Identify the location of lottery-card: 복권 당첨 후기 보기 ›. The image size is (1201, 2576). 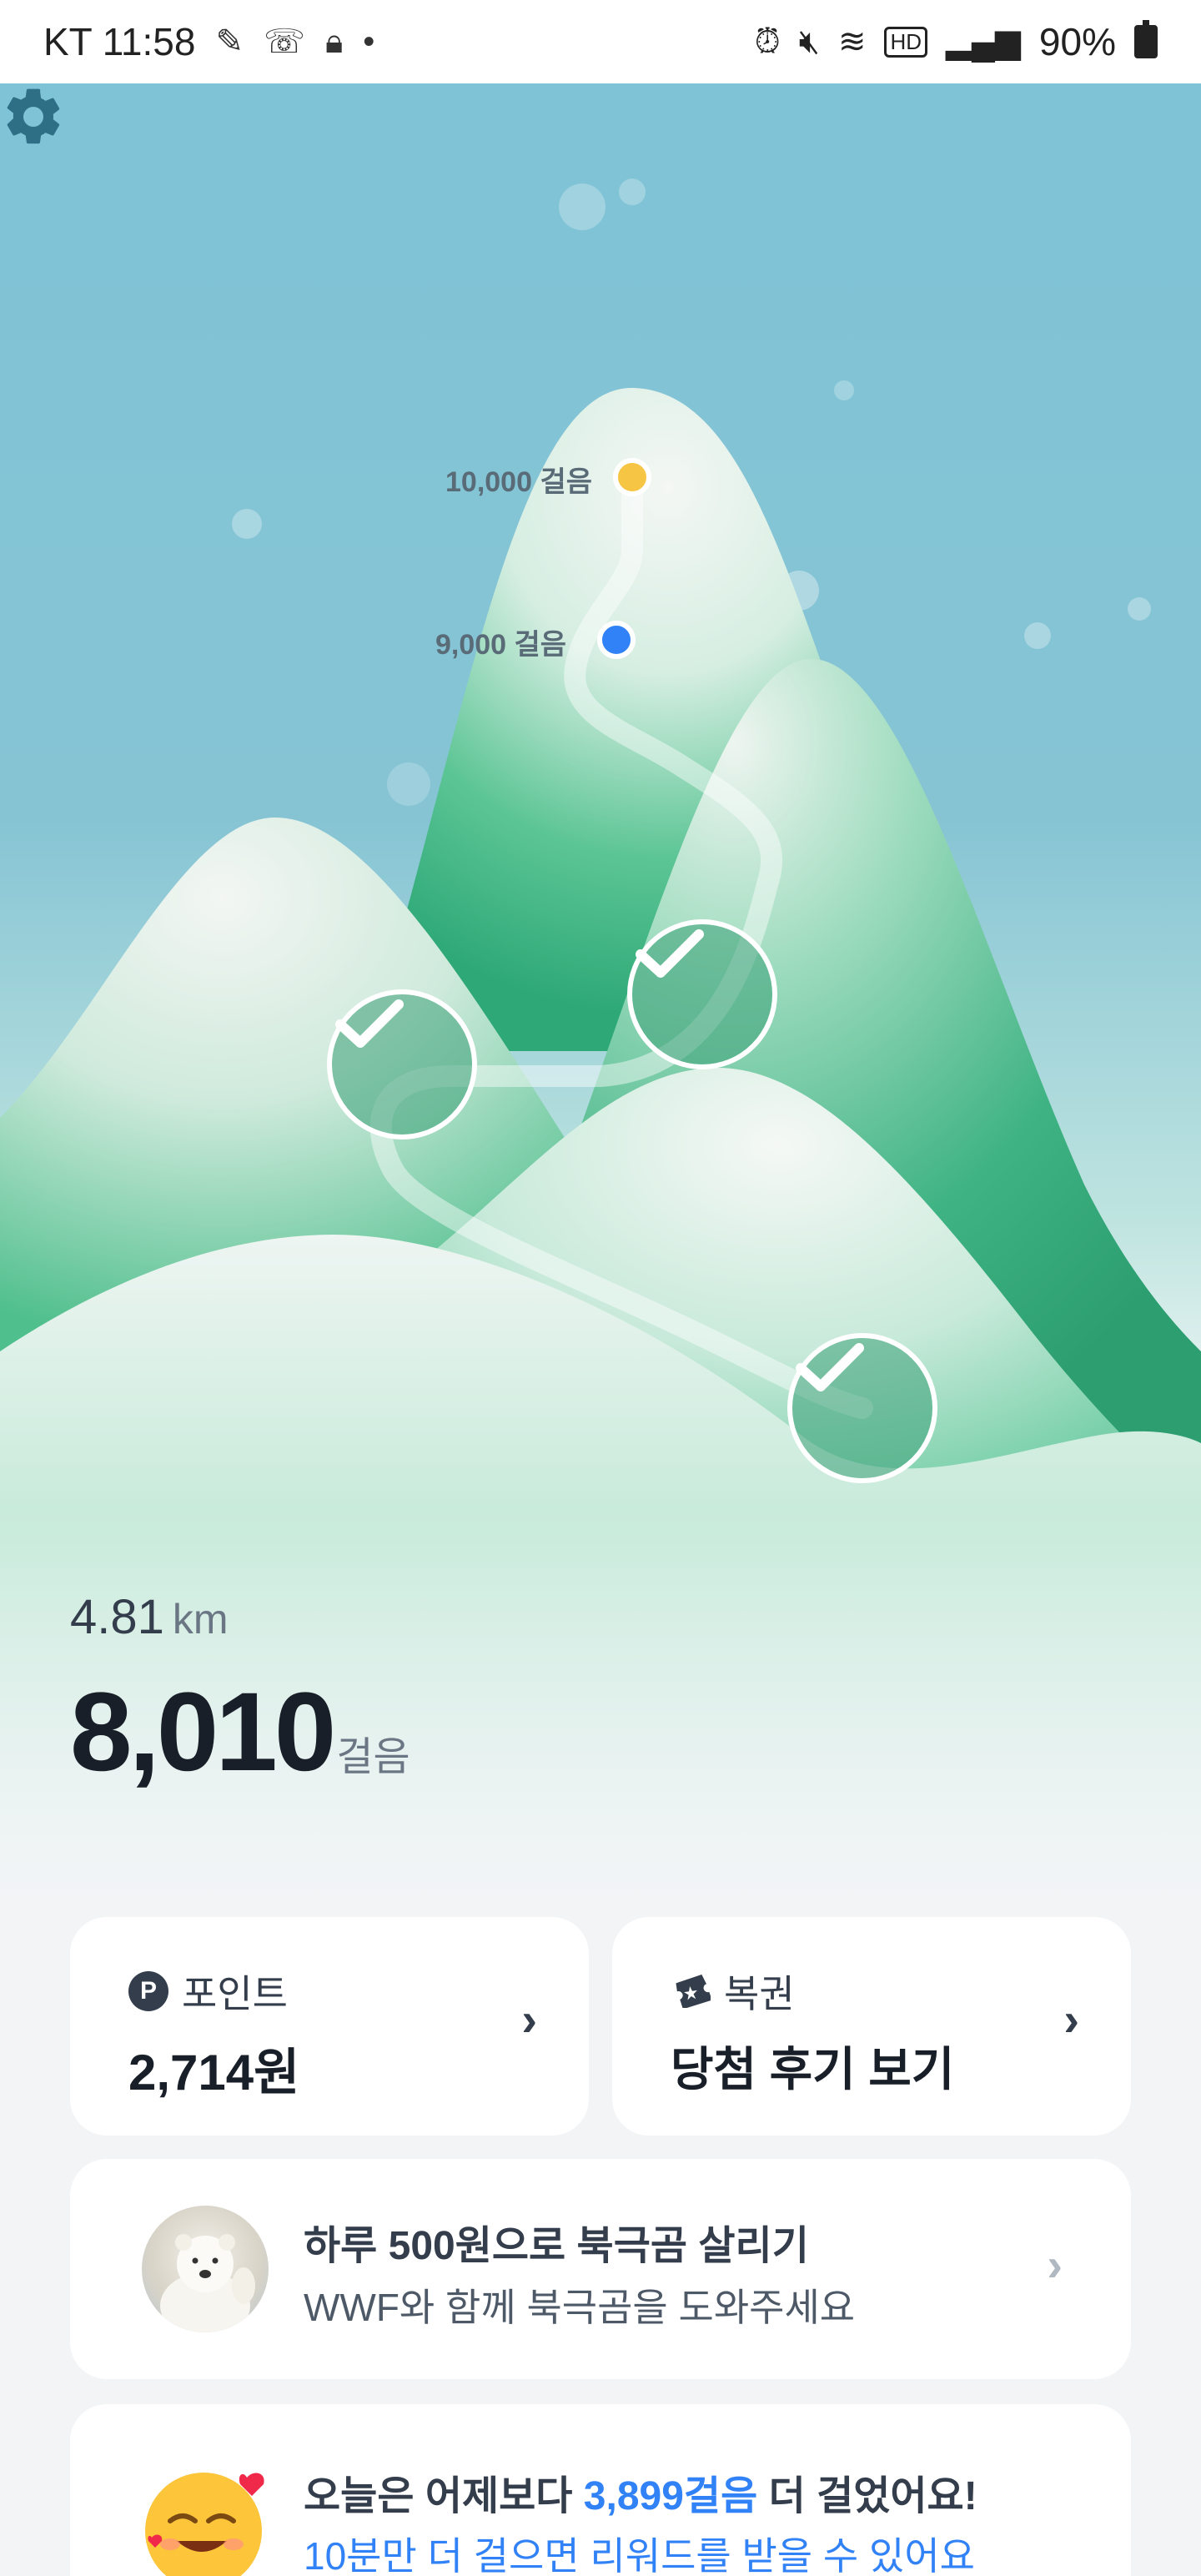
(872, 2026).